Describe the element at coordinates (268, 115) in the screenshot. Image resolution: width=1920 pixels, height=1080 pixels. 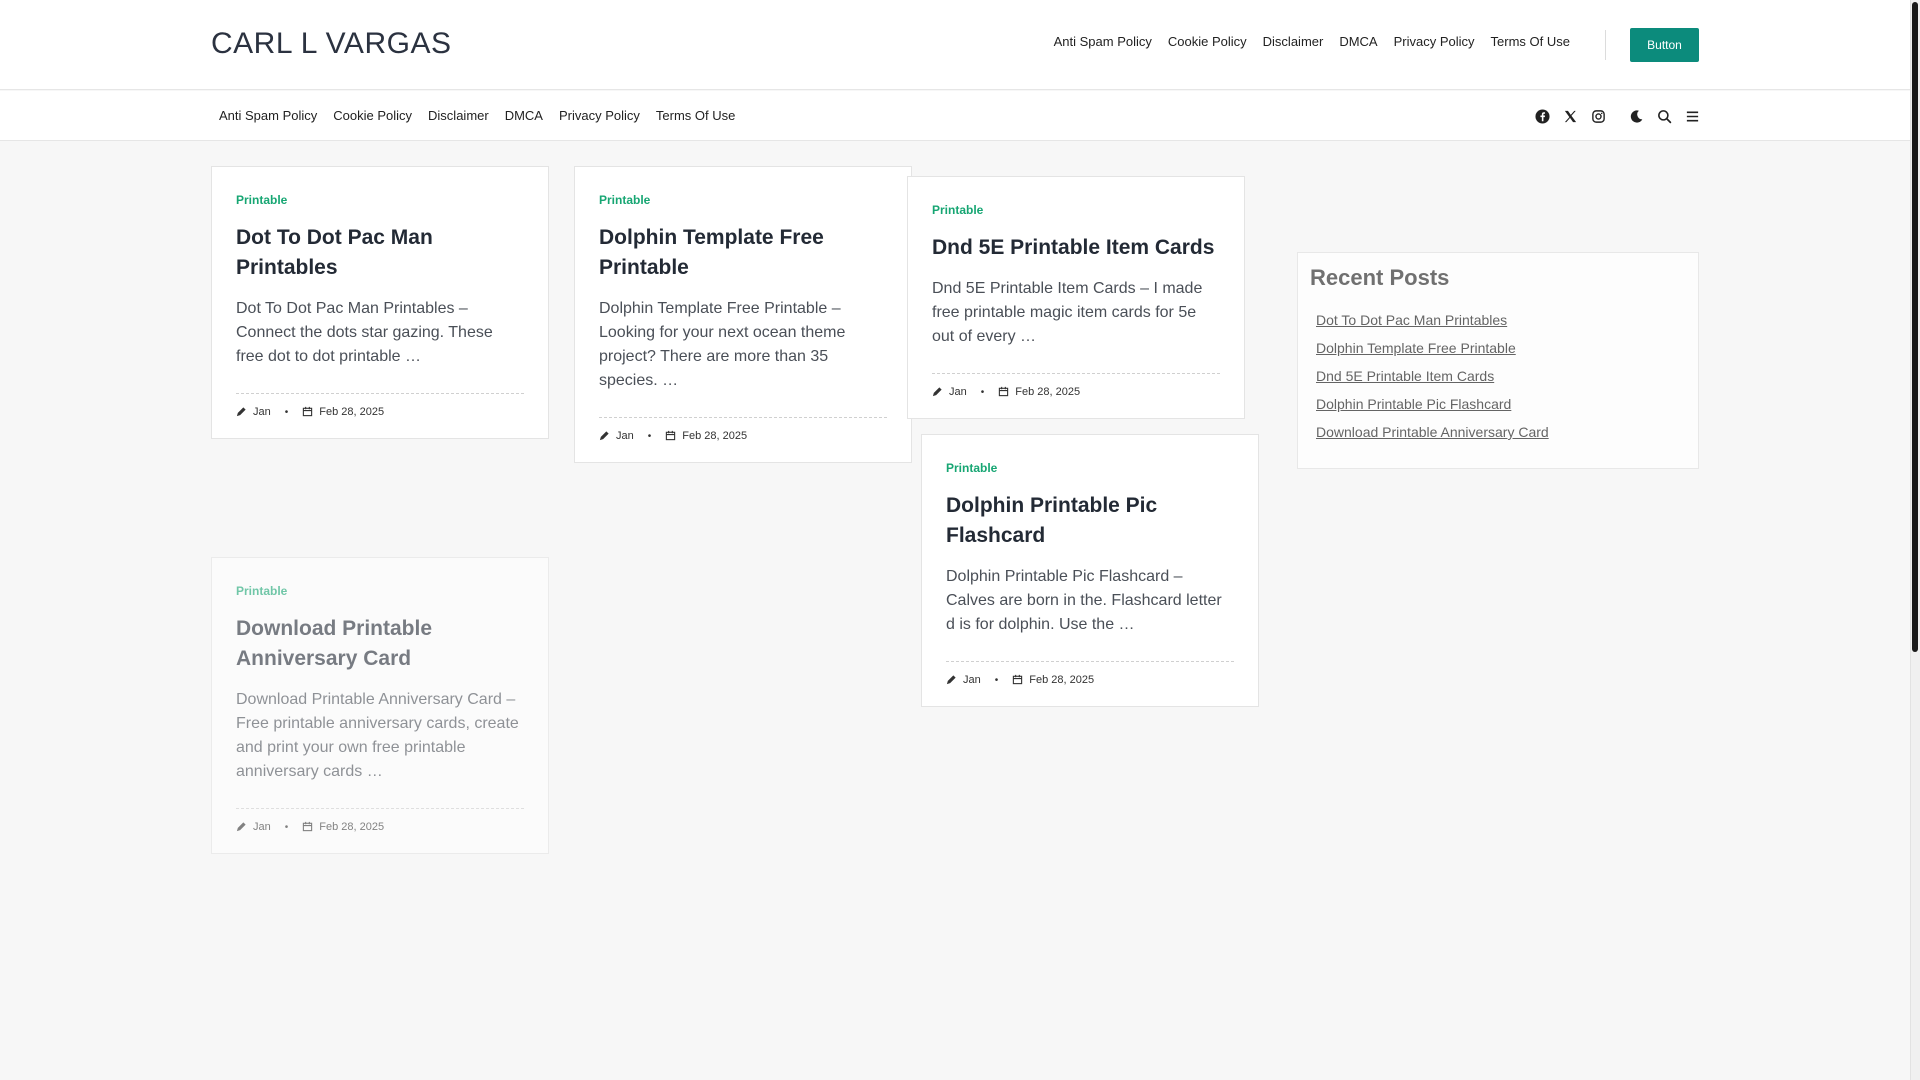
I see `sub-nav-anti-spam-policy: Anti Spam Policy` at that location.